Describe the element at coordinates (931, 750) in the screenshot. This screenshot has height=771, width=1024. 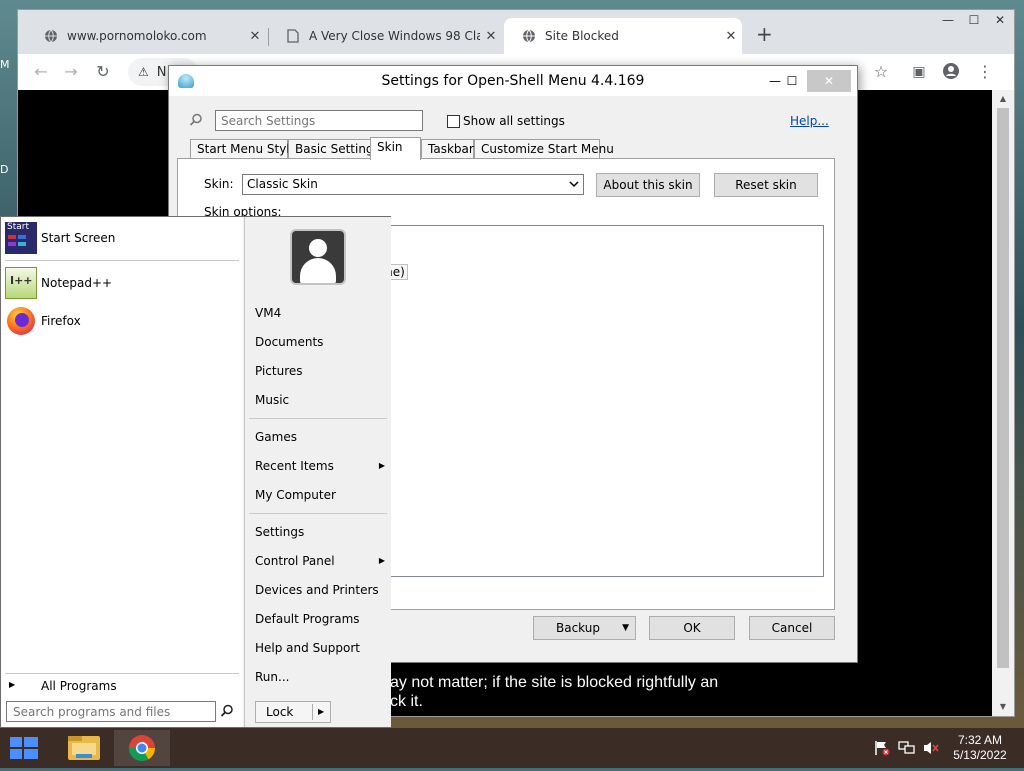
I see `volume-muted-icon` at that location.